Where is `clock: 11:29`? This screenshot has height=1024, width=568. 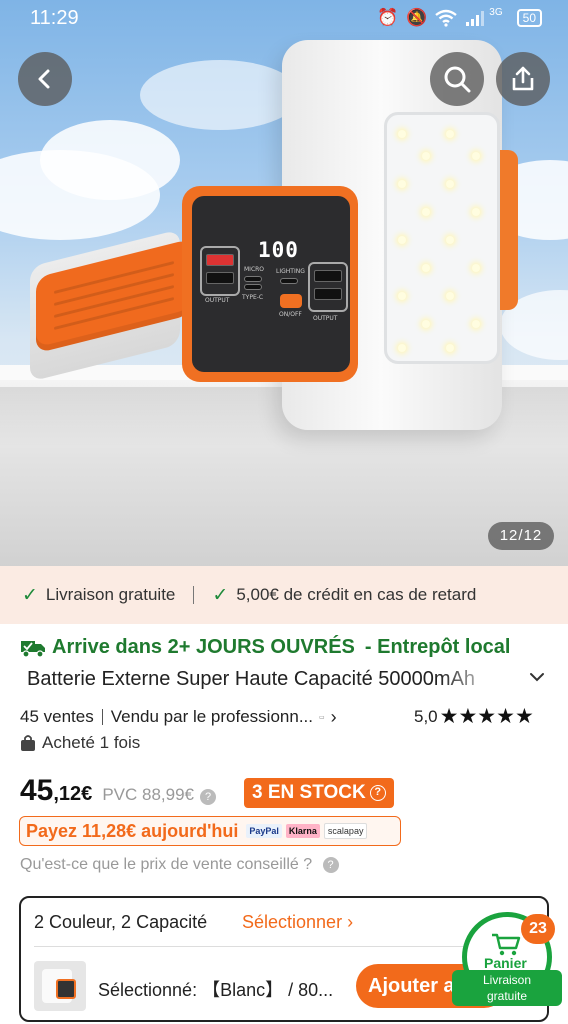
clock: 11:29 is located at coordinates (54, 18).